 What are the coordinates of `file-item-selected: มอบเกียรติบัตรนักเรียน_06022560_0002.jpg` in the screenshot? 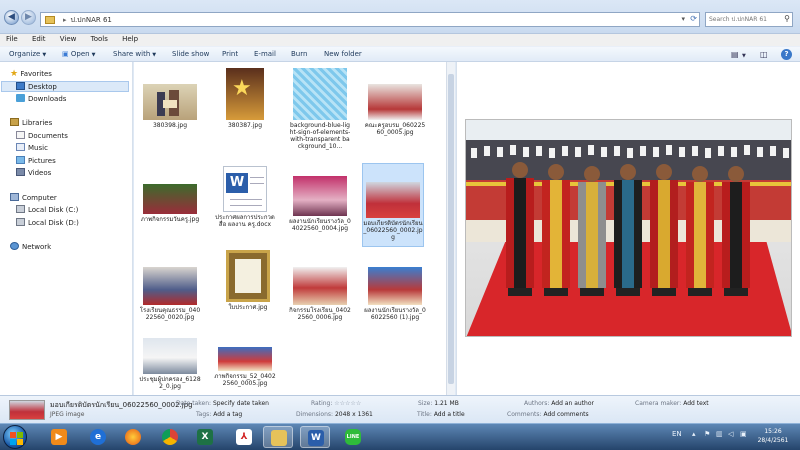 It's located at (393, 205).